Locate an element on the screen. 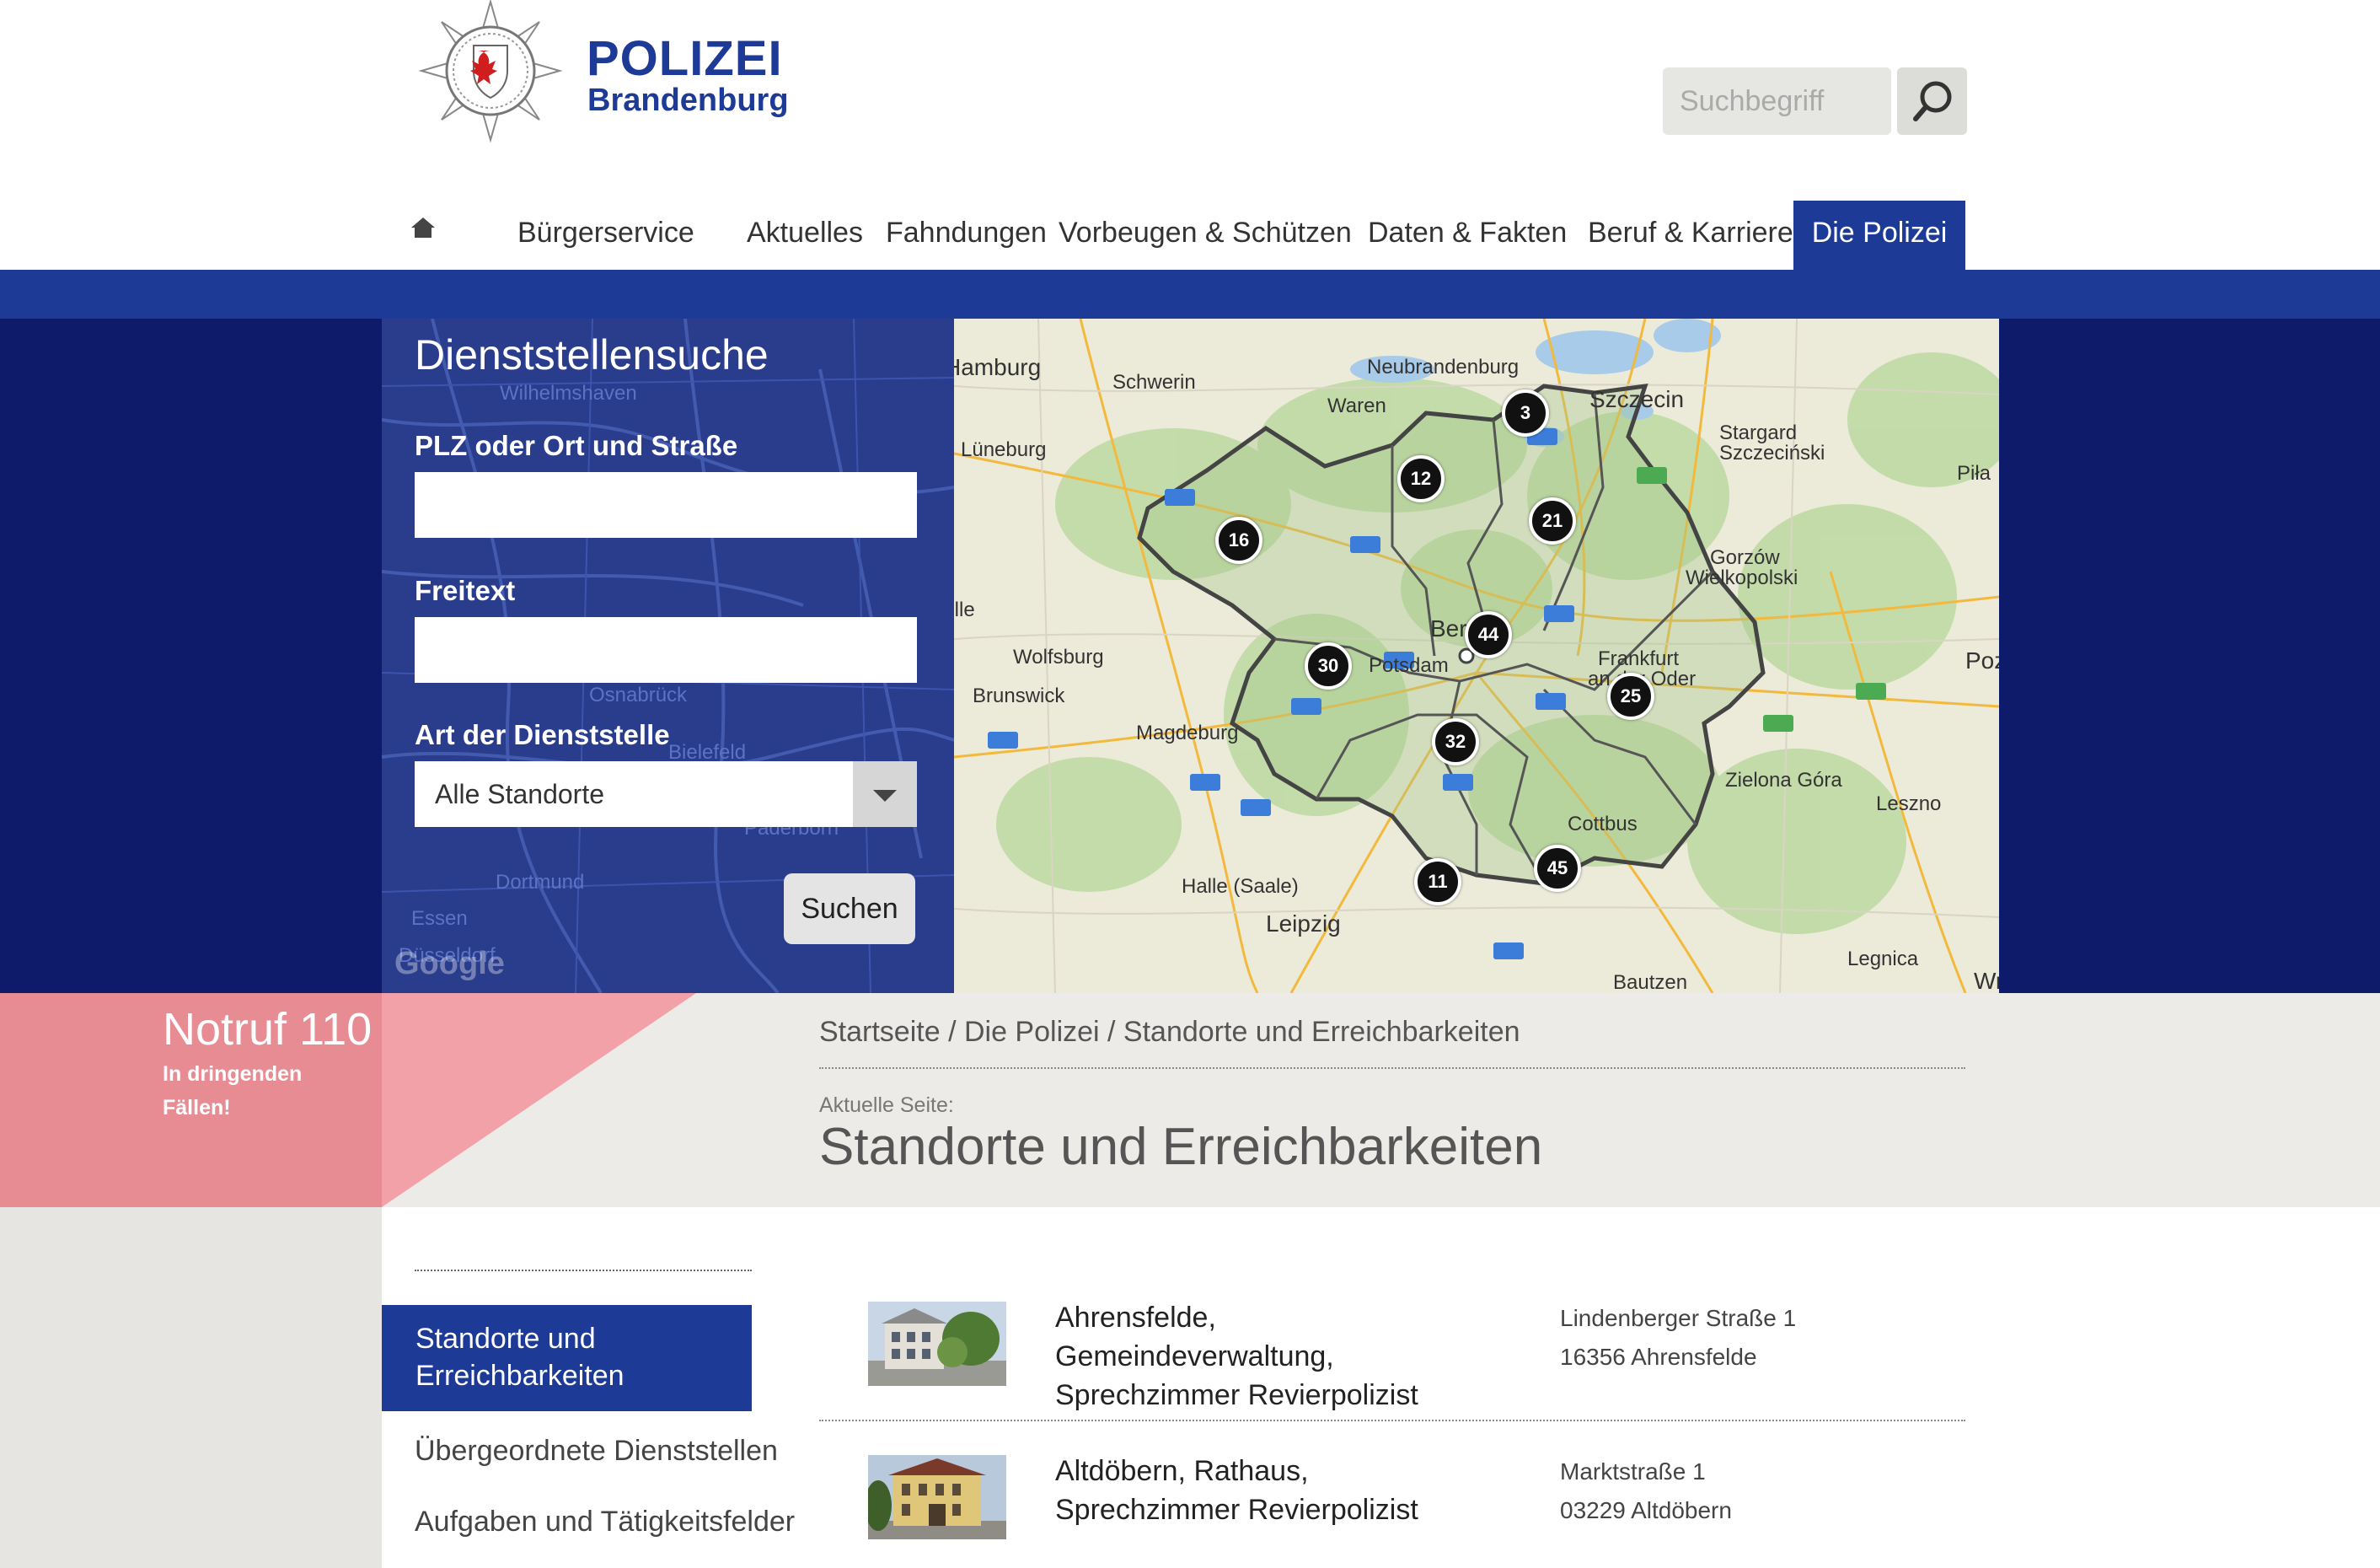  map-label: Schwerin is located at coordinates (1154, 382).